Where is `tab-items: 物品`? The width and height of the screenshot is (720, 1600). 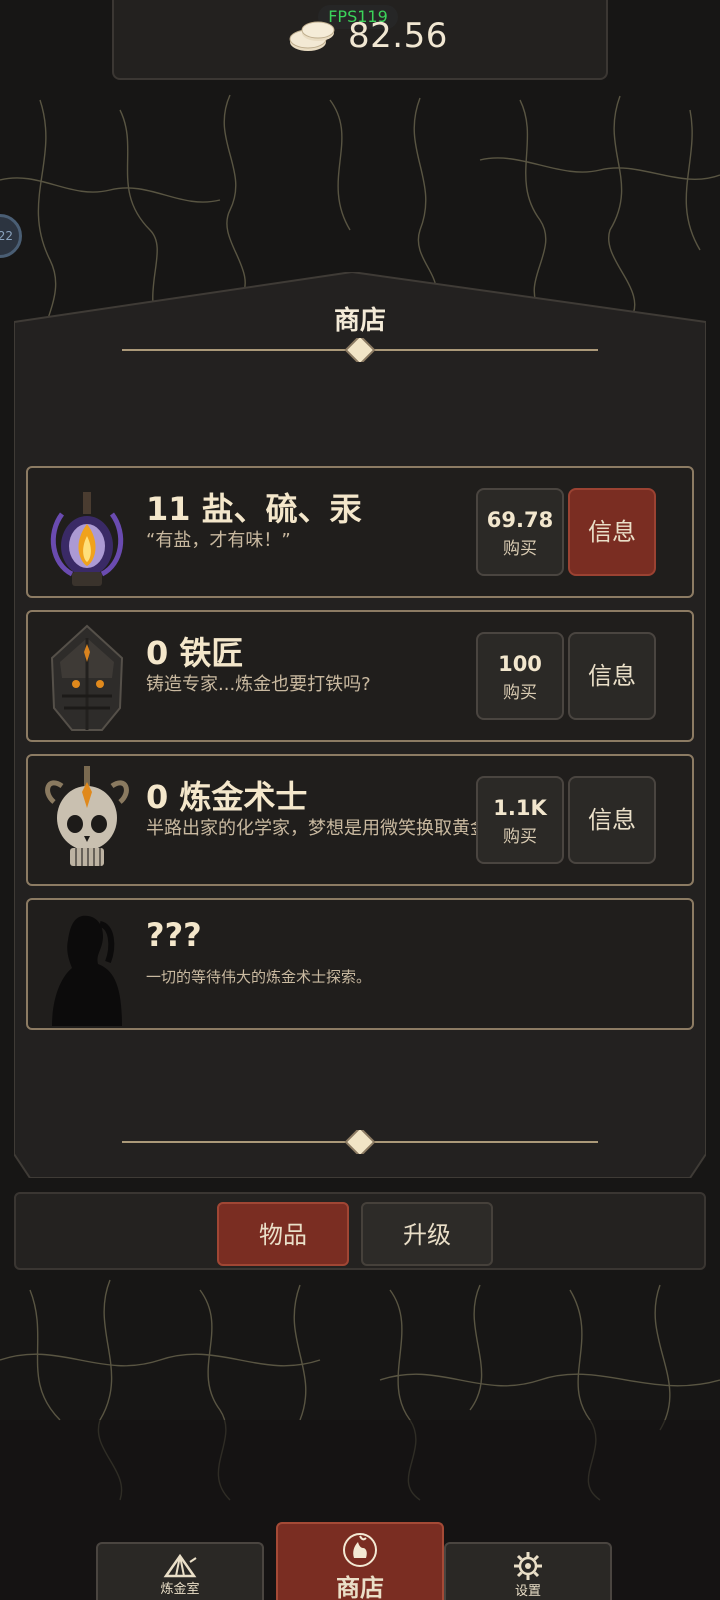
tab-items: 物品 is located at coordinates (283, 1234).